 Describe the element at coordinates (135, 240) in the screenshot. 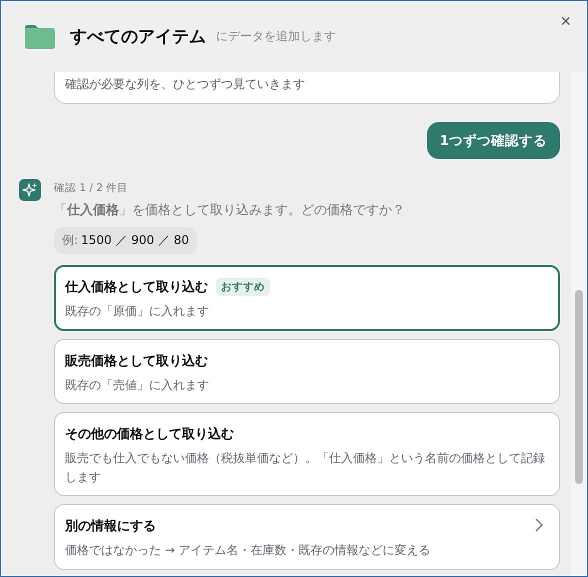

I see `example-values: 1500 ／ 900 ／ 80` at that location.